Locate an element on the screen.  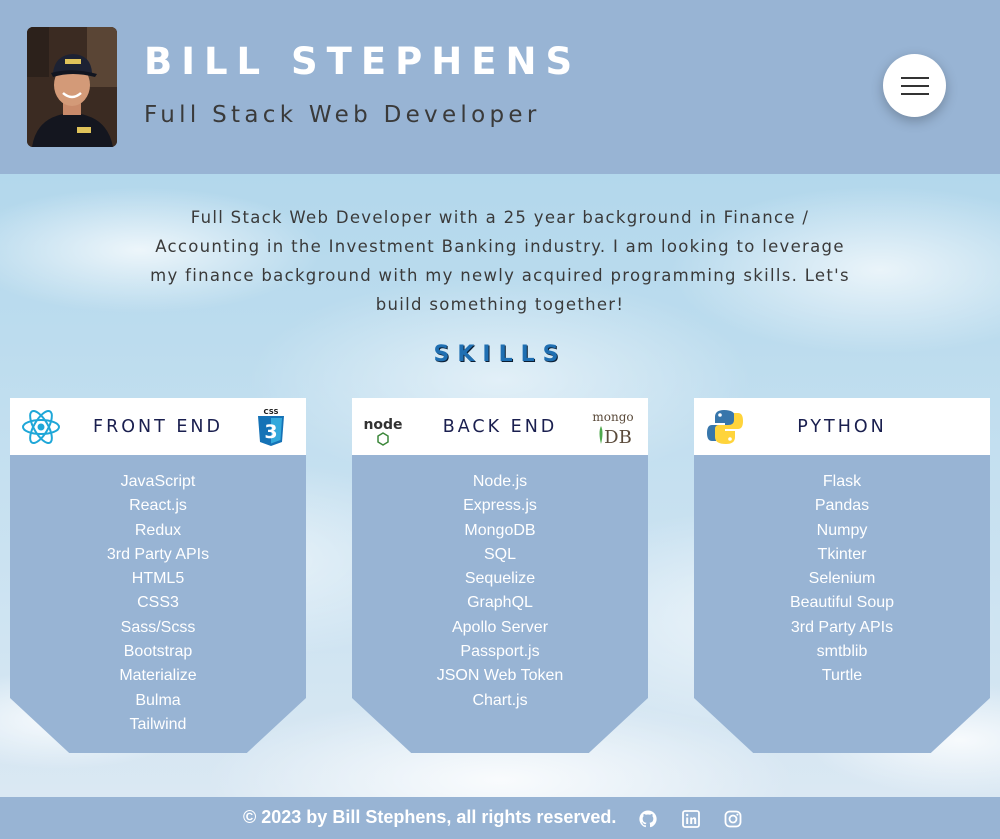
card-header: FRONT END CSS 3 is located at coordinates (158, 426).